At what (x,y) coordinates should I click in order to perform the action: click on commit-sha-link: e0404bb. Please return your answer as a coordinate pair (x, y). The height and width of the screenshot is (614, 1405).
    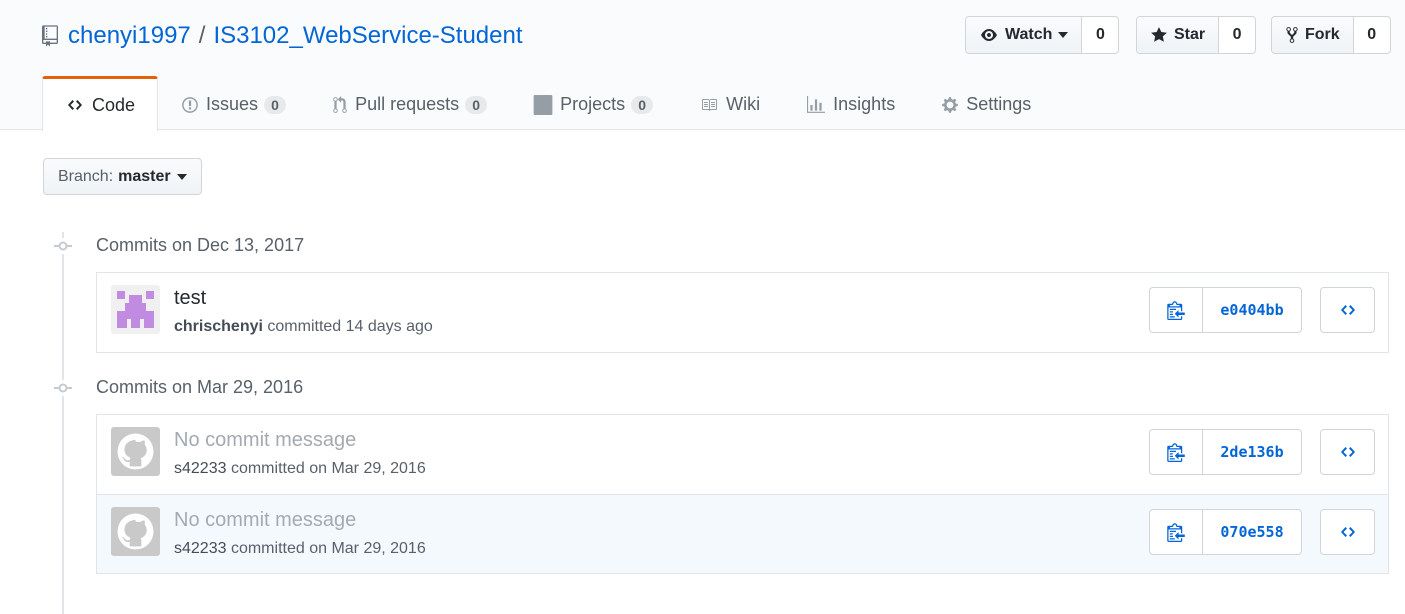
    Looking at the image, I should click on (1252, 310).